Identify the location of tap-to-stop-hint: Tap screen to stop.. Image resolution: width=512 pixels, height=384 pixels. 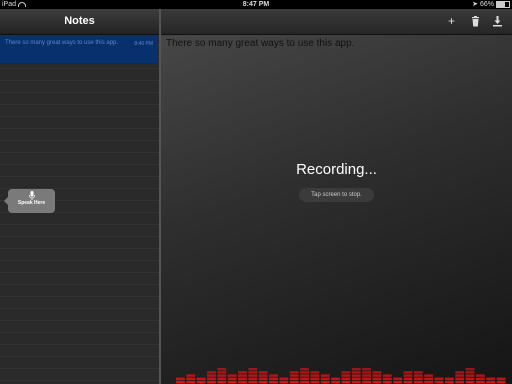
(336, 195).